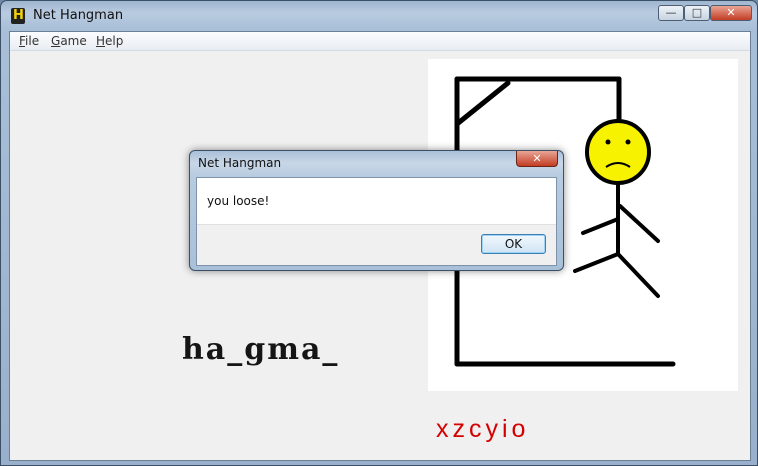  I want to click on right-eye, so click(628, 142).